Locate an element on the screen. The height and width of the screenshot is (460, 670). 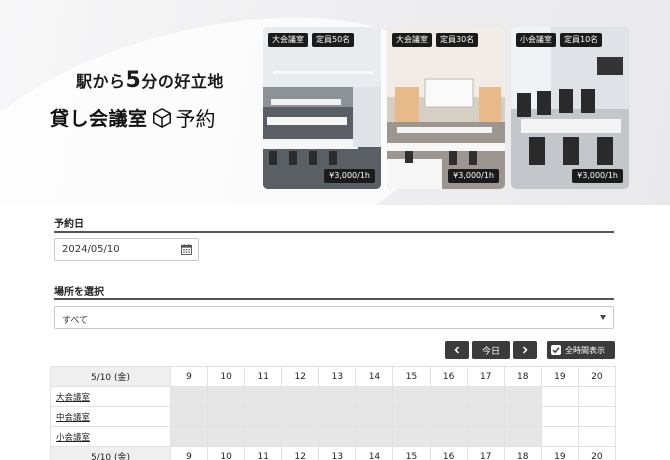
hour-footer: 11 is located at coordinates (263, 453).